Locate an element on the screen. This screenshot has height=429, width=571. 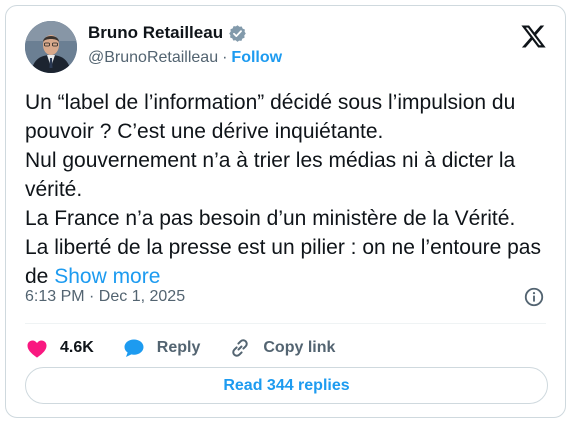
info-icon is located at coordinates (534, 297).